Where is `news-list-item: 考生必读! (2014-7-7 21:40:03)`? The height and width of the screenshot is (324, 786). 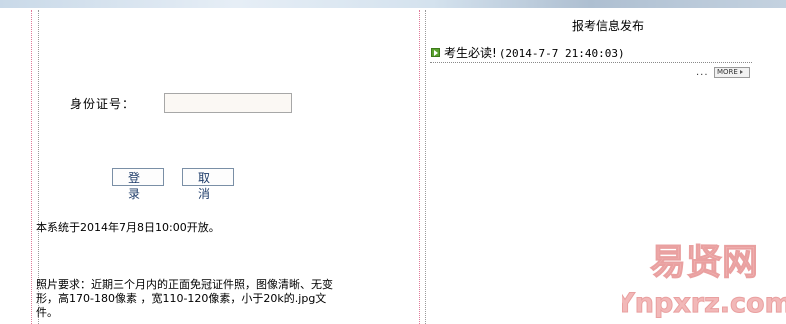
news-list-item: 考生必读! (2014-7-7 21:40:03) is located at coordinates (528, 52).